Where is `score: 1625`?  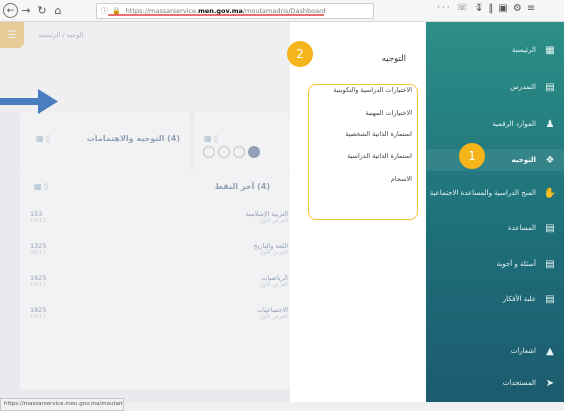 score: 1625 is located at coordinates (38, 278).